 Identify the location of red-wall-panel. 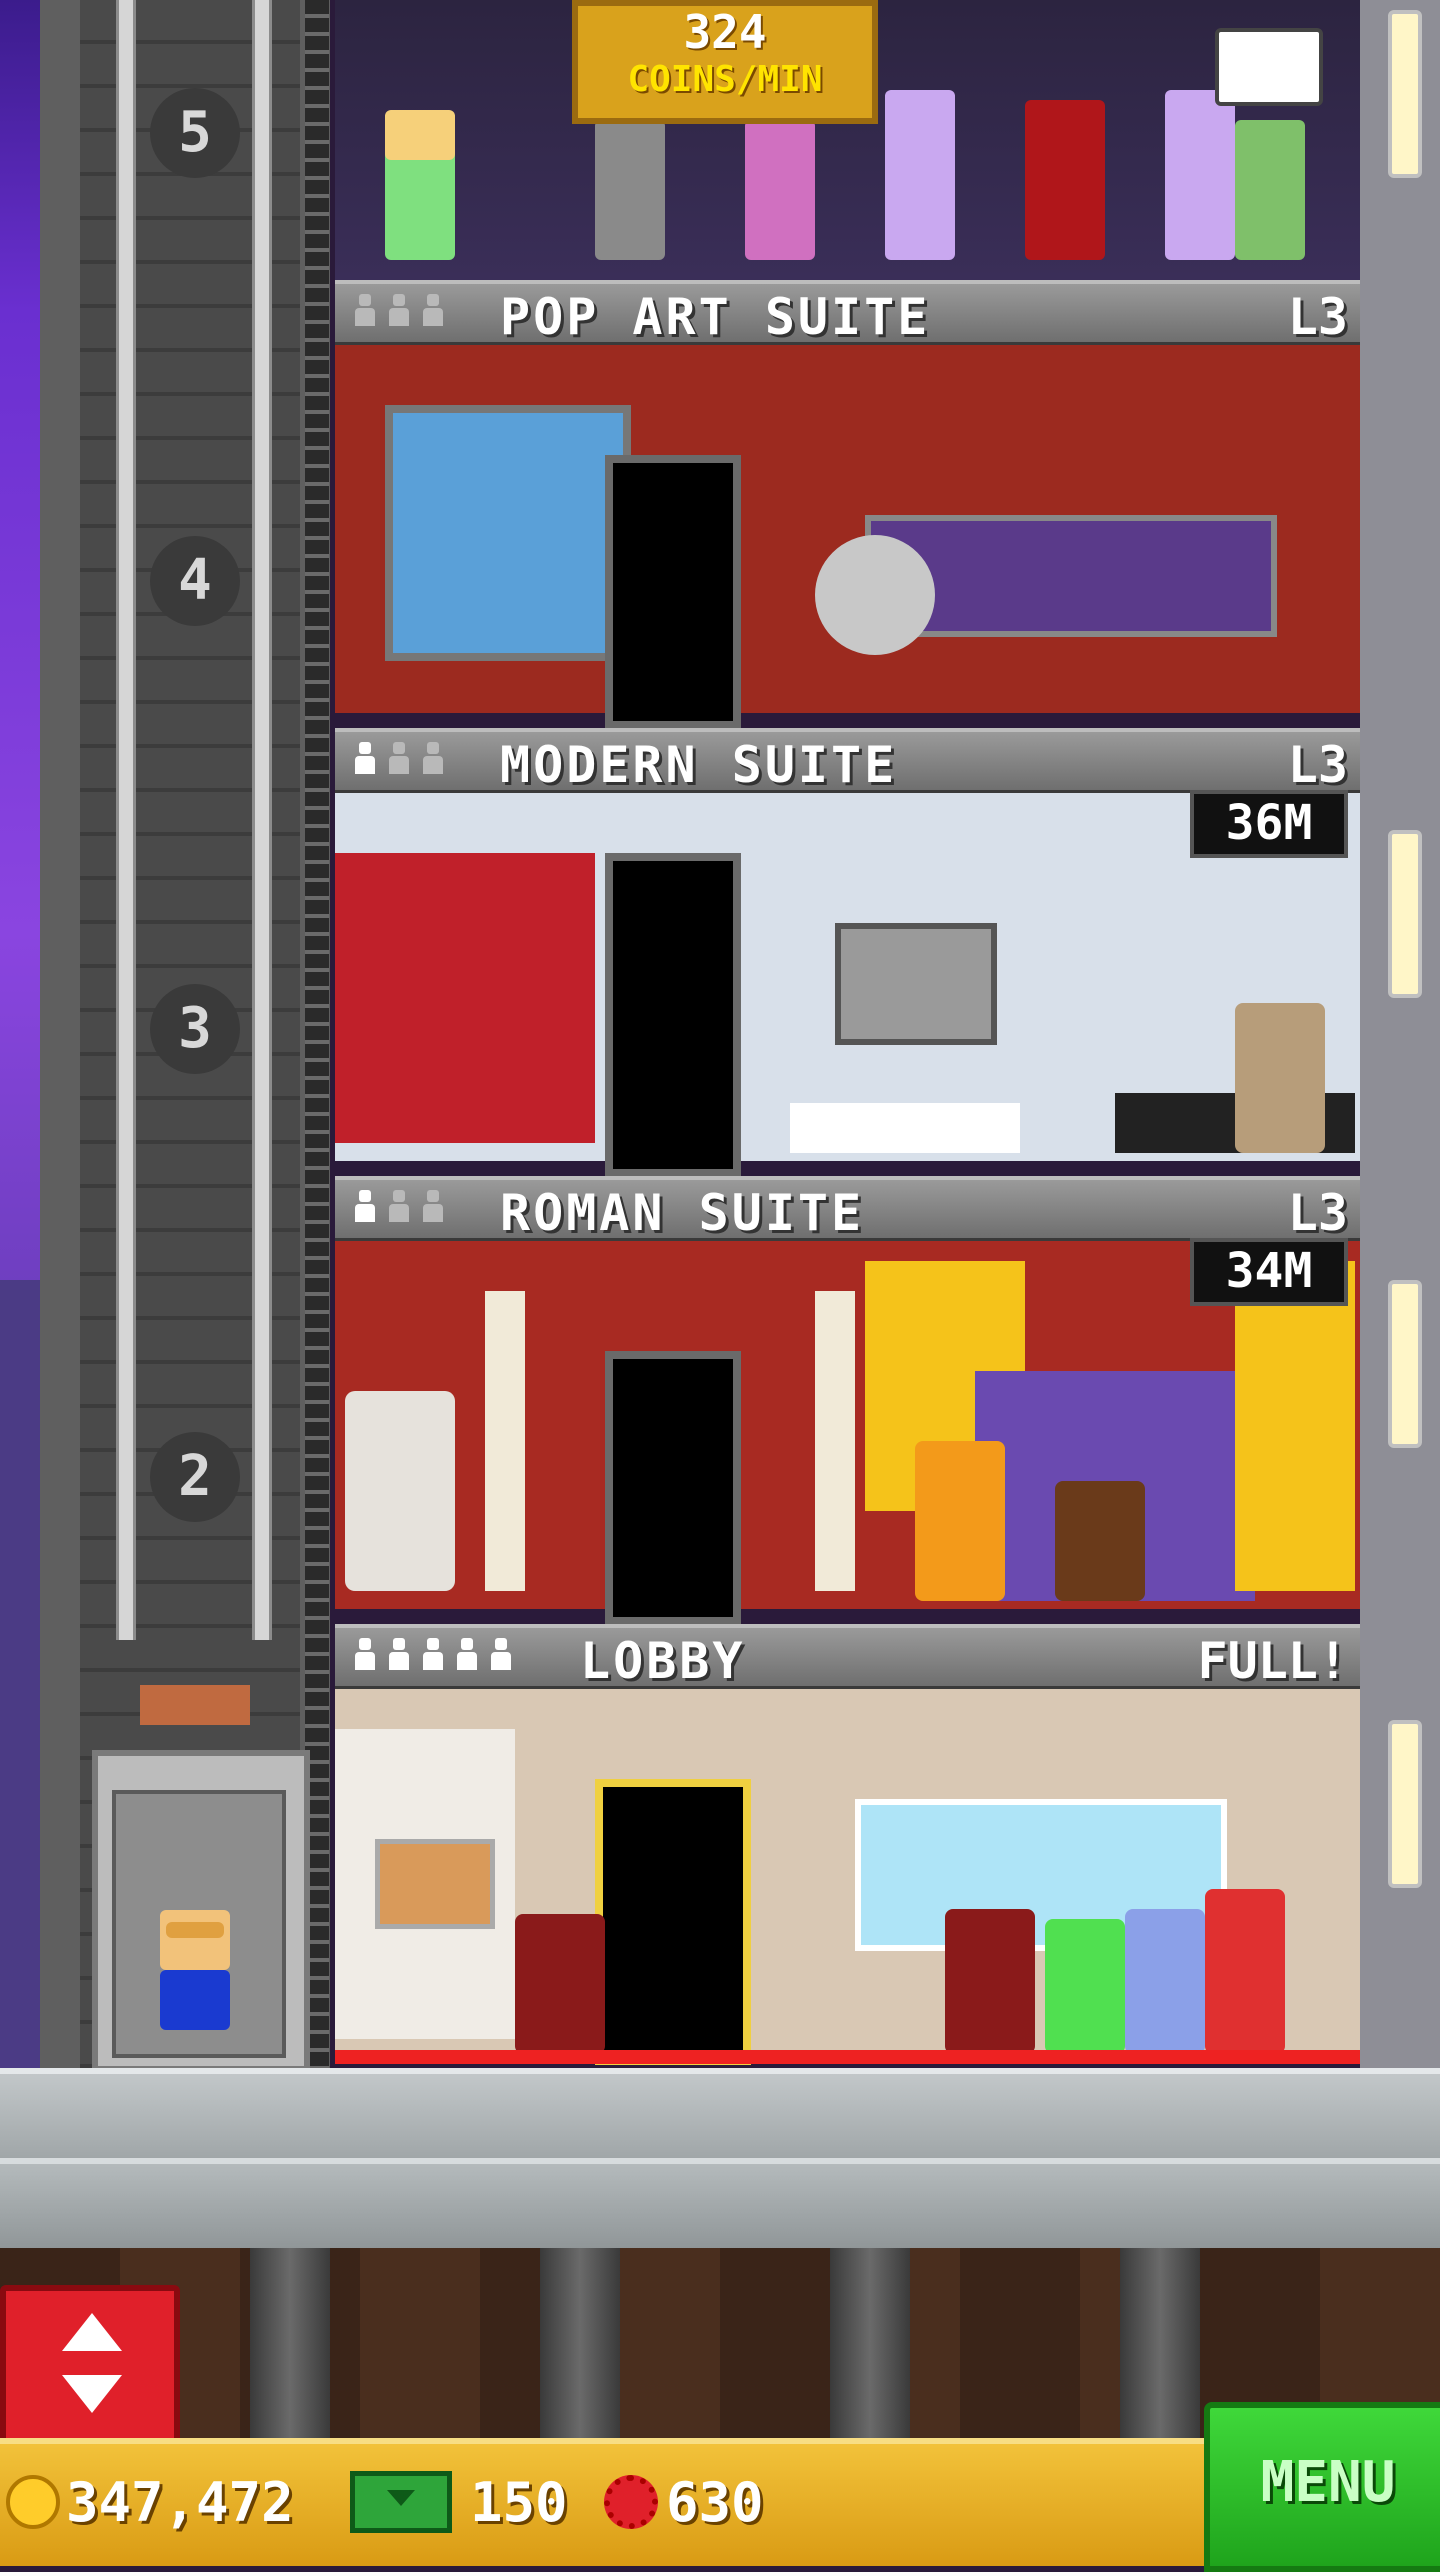
(465, 998).